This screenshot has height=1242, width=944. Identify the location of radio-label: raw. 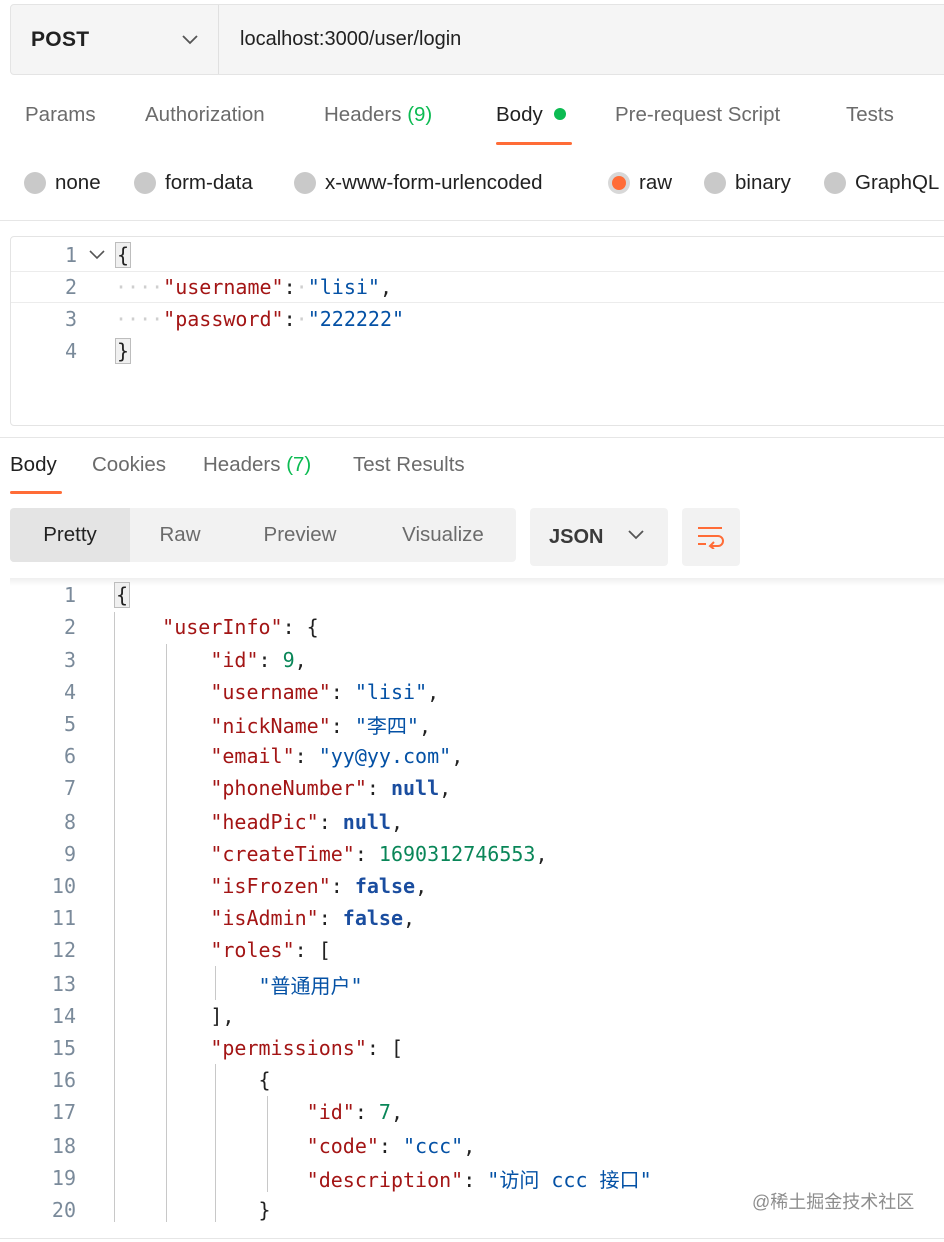
(656, 182).